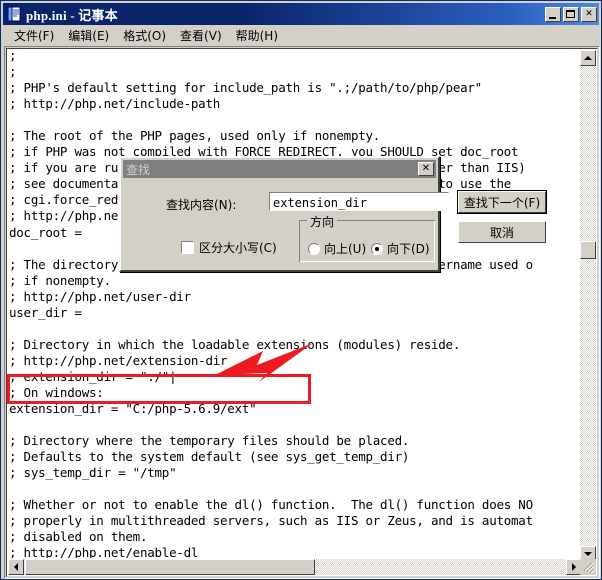  Describe the element at coordinates (14, 14) in the screenshot. I see `notepad-icon` at that location.